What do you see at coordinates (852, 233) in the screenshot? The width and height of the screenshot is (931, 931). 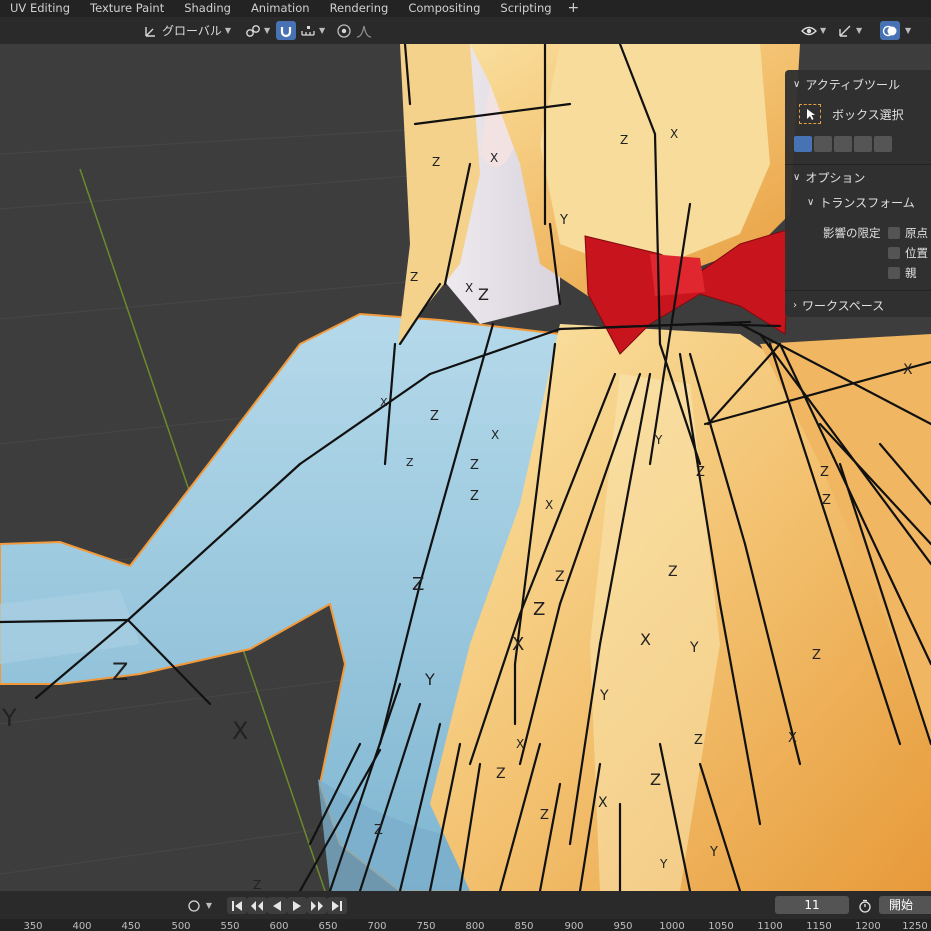 I see `affect-only-label: 影響の限定` at bounding box center [852, 233].